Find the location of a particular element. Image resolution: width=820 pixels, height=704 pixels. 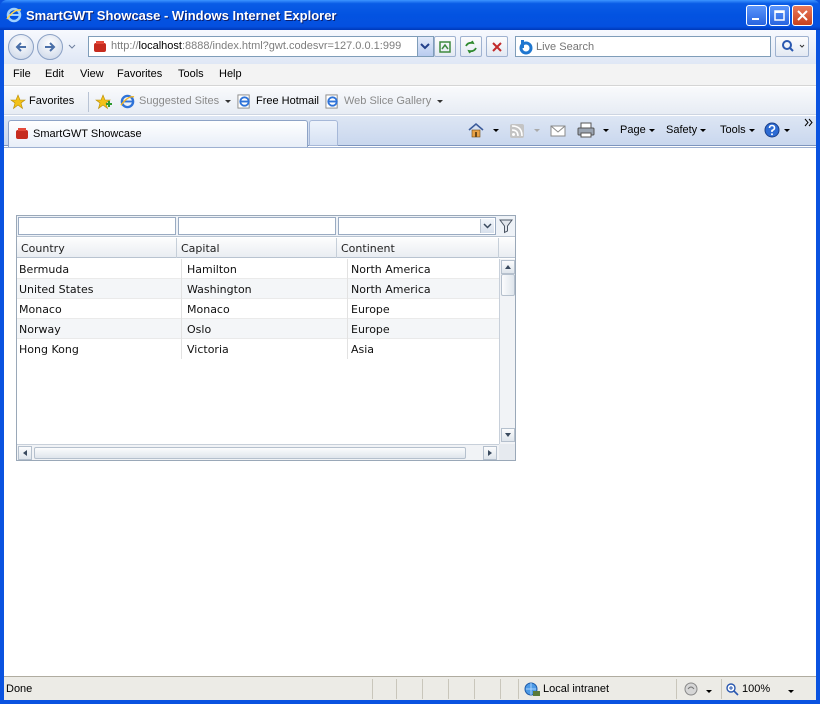

status-bar: Done Local intranet 100% is located at coordinates (410, 688).